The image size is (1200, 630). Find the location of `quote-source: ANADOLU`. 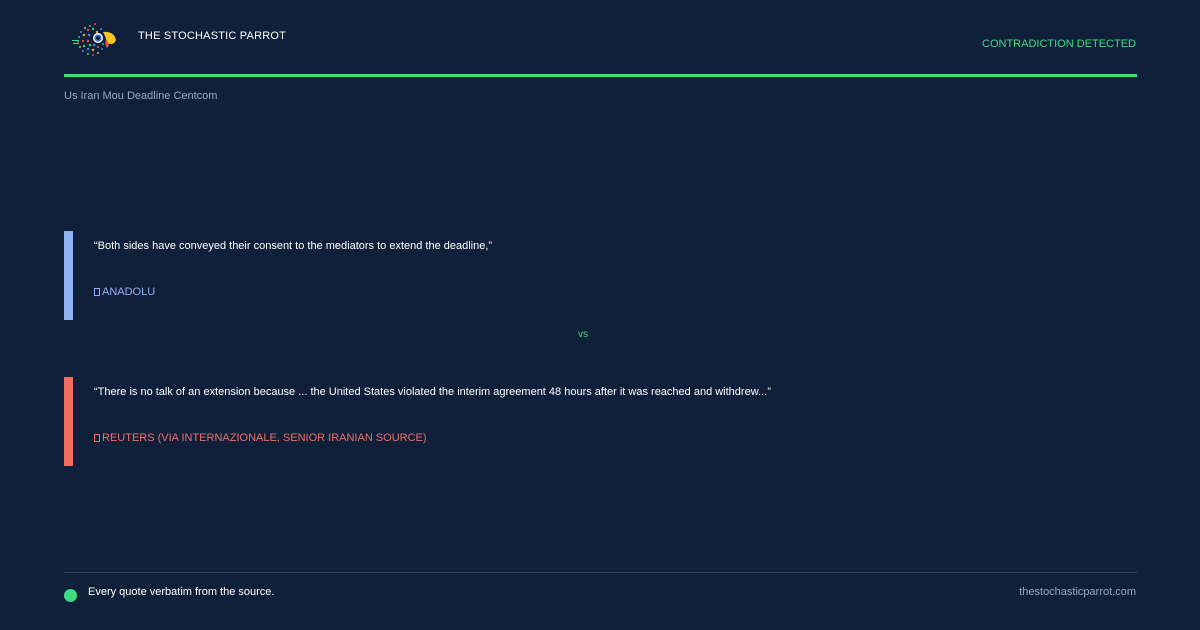

quote-source: ANADOLU is located at coordinates (124, 292).